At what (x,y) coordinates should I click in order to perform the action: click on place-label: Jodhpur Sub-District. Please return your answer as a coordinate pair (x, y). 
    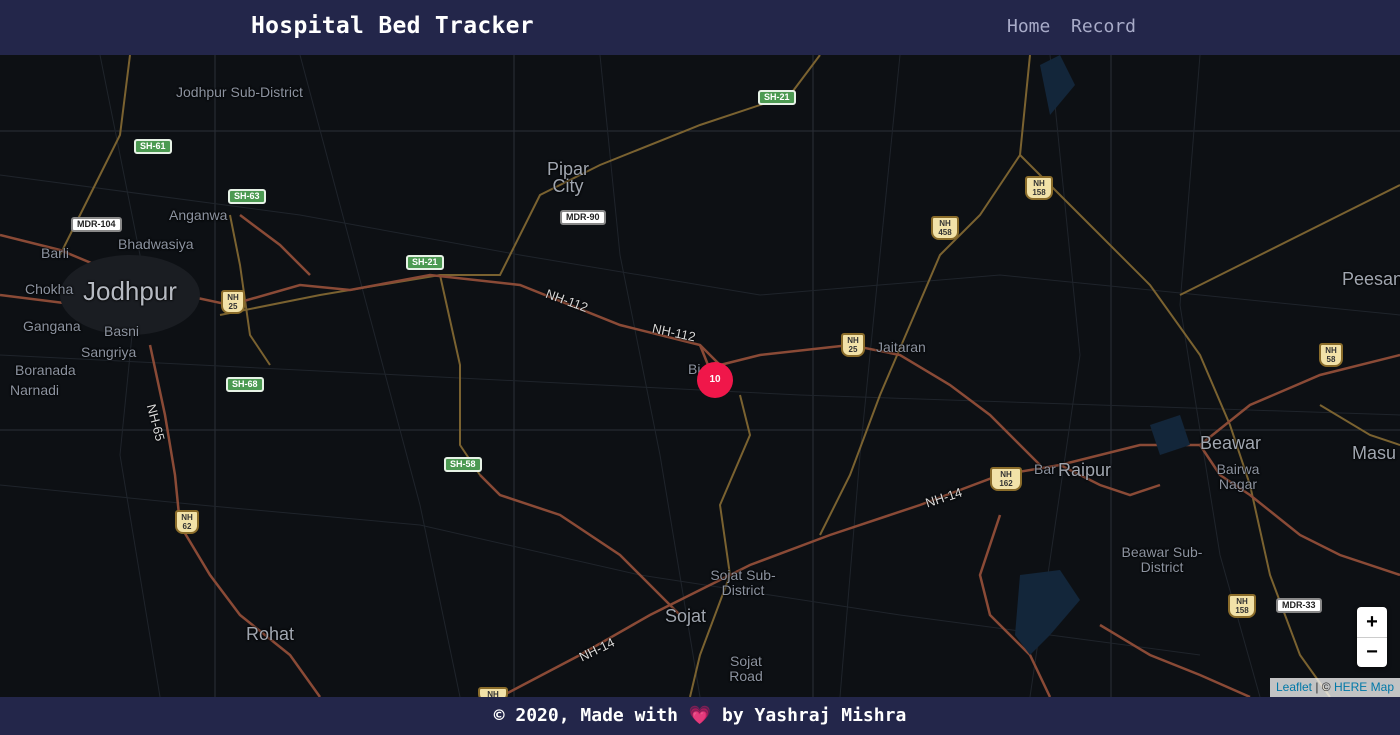
    Looking at the image, I should click on (239, 92).